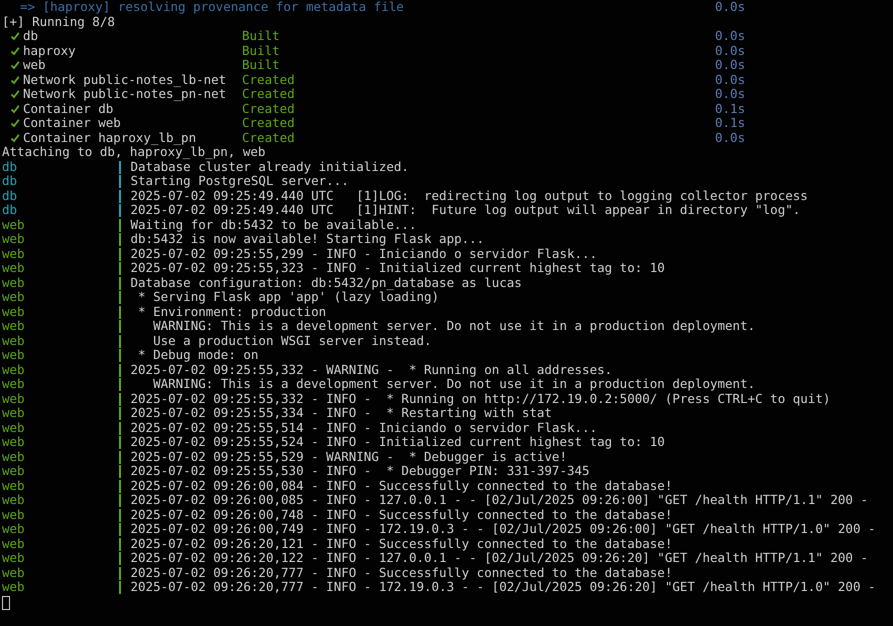 The height and width of the screenshot is (626, 893). What do you see at coordinates (360, 471) in the screenshot?
I see `log-message: 2025-07-02 09:25:55,530 - INFO - * Debugger PIN: 331-397-345` at bounding box center [360, 471].